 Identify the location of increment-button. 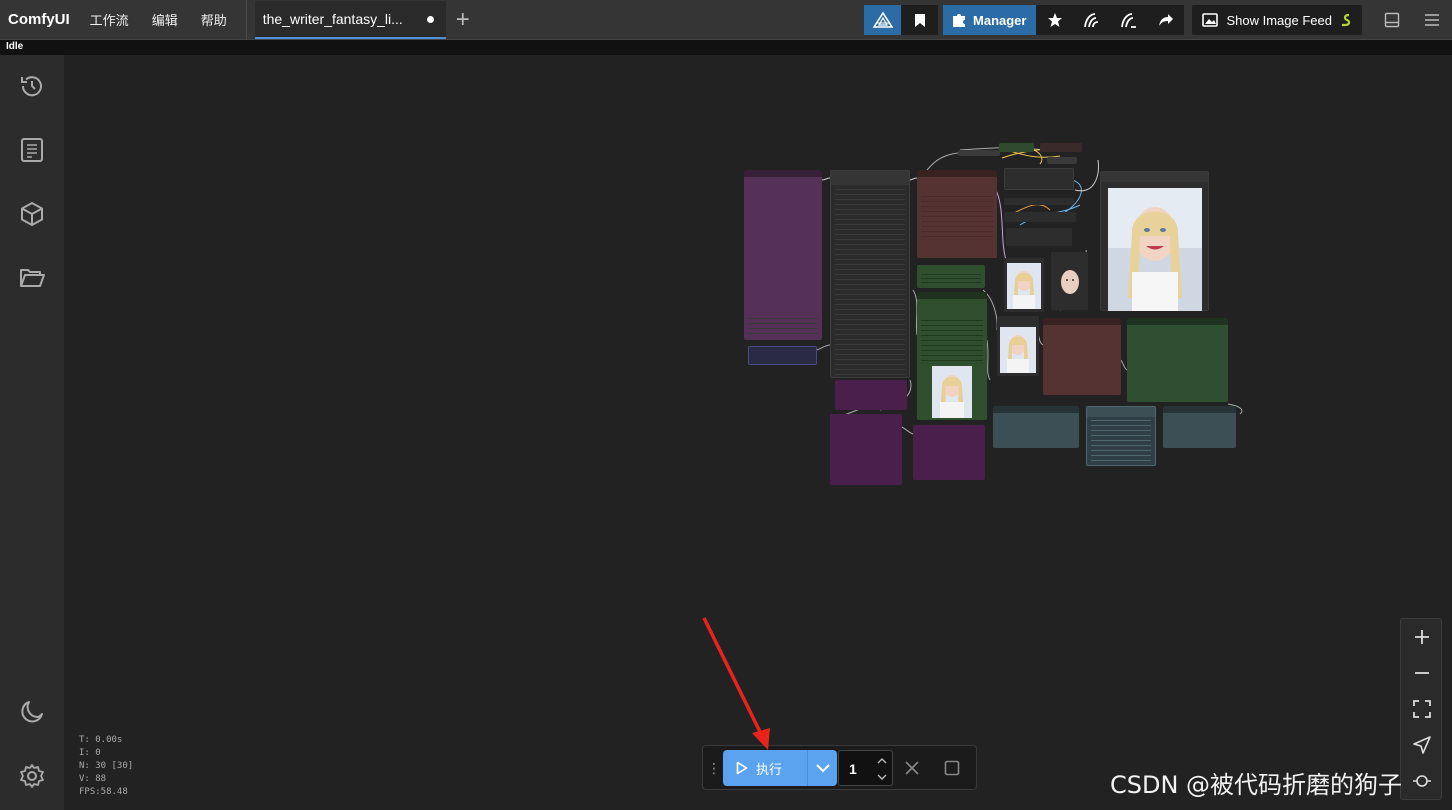
(882, 760).